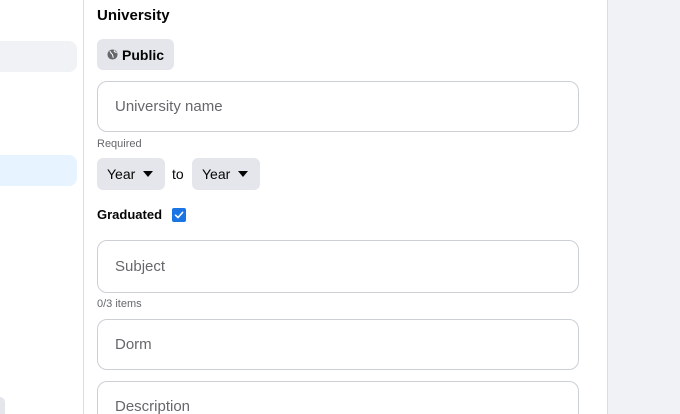  What do you see at coordinates (121, 174) in the screenshot?
I see `start-year-label: Year` at bounding box center [121, 174].